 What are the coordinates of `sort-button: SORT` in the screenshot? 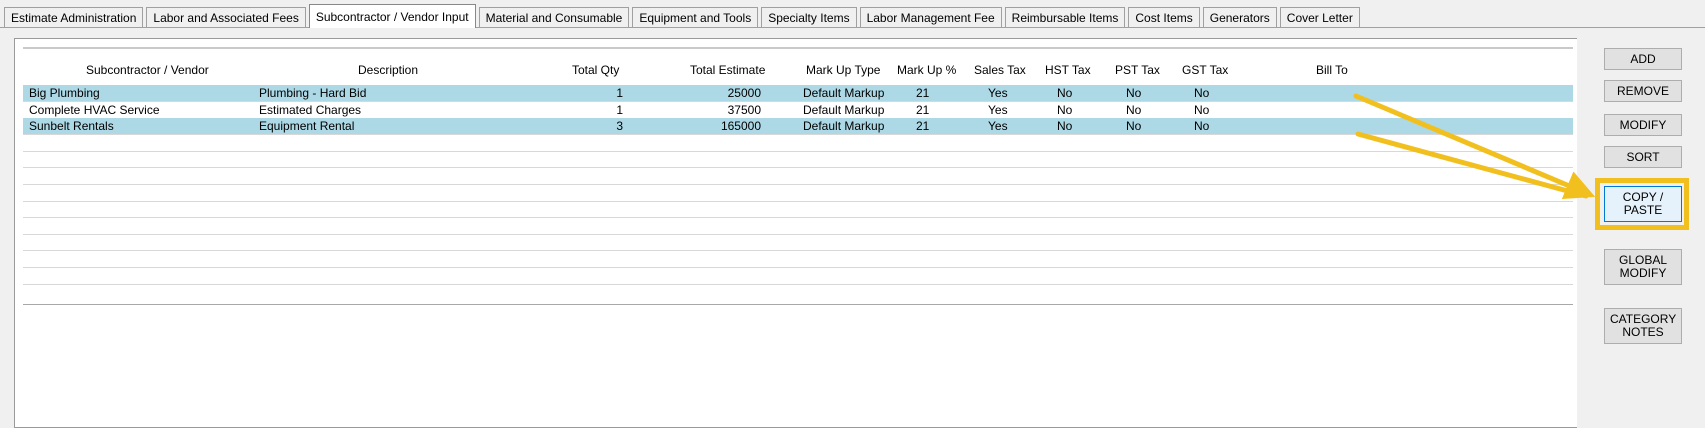 It's located at (1643, 157).